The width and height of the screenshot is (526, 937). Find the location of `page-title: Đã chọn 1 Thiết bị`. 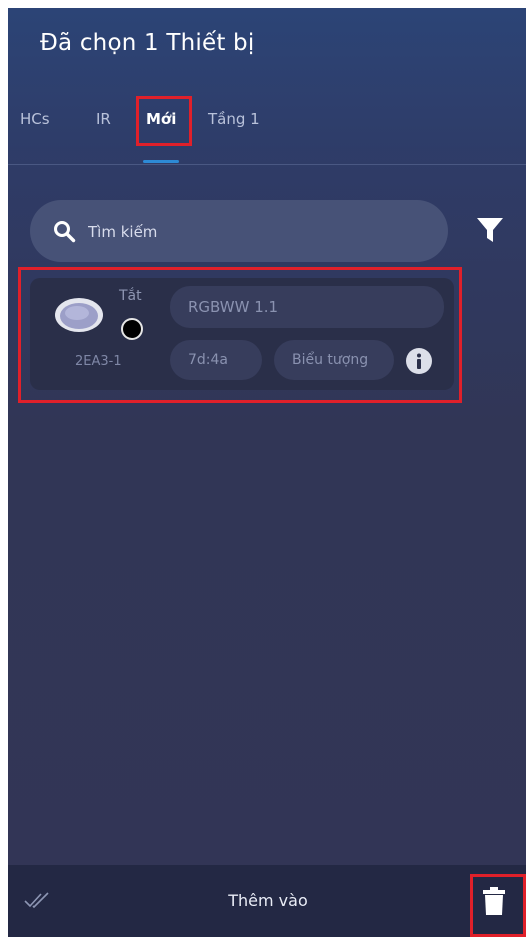

page-title: Đã chọn 1 Thiết bị is located at coordinates (147, 43).